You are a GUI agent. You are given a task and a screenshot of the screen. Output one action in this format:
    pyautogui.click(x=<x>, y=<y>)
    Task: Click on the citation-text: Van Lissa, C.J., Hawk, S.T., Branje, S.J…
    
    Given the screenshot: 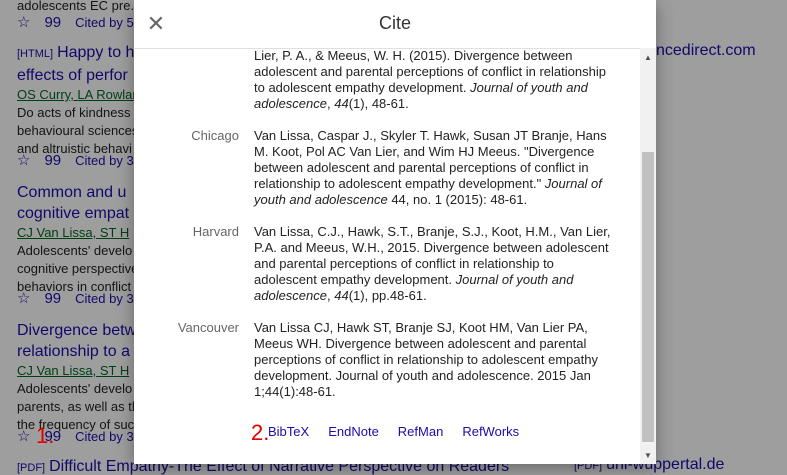 What is the action you would take?
    pyautogui.click(x=437, y=264)
    